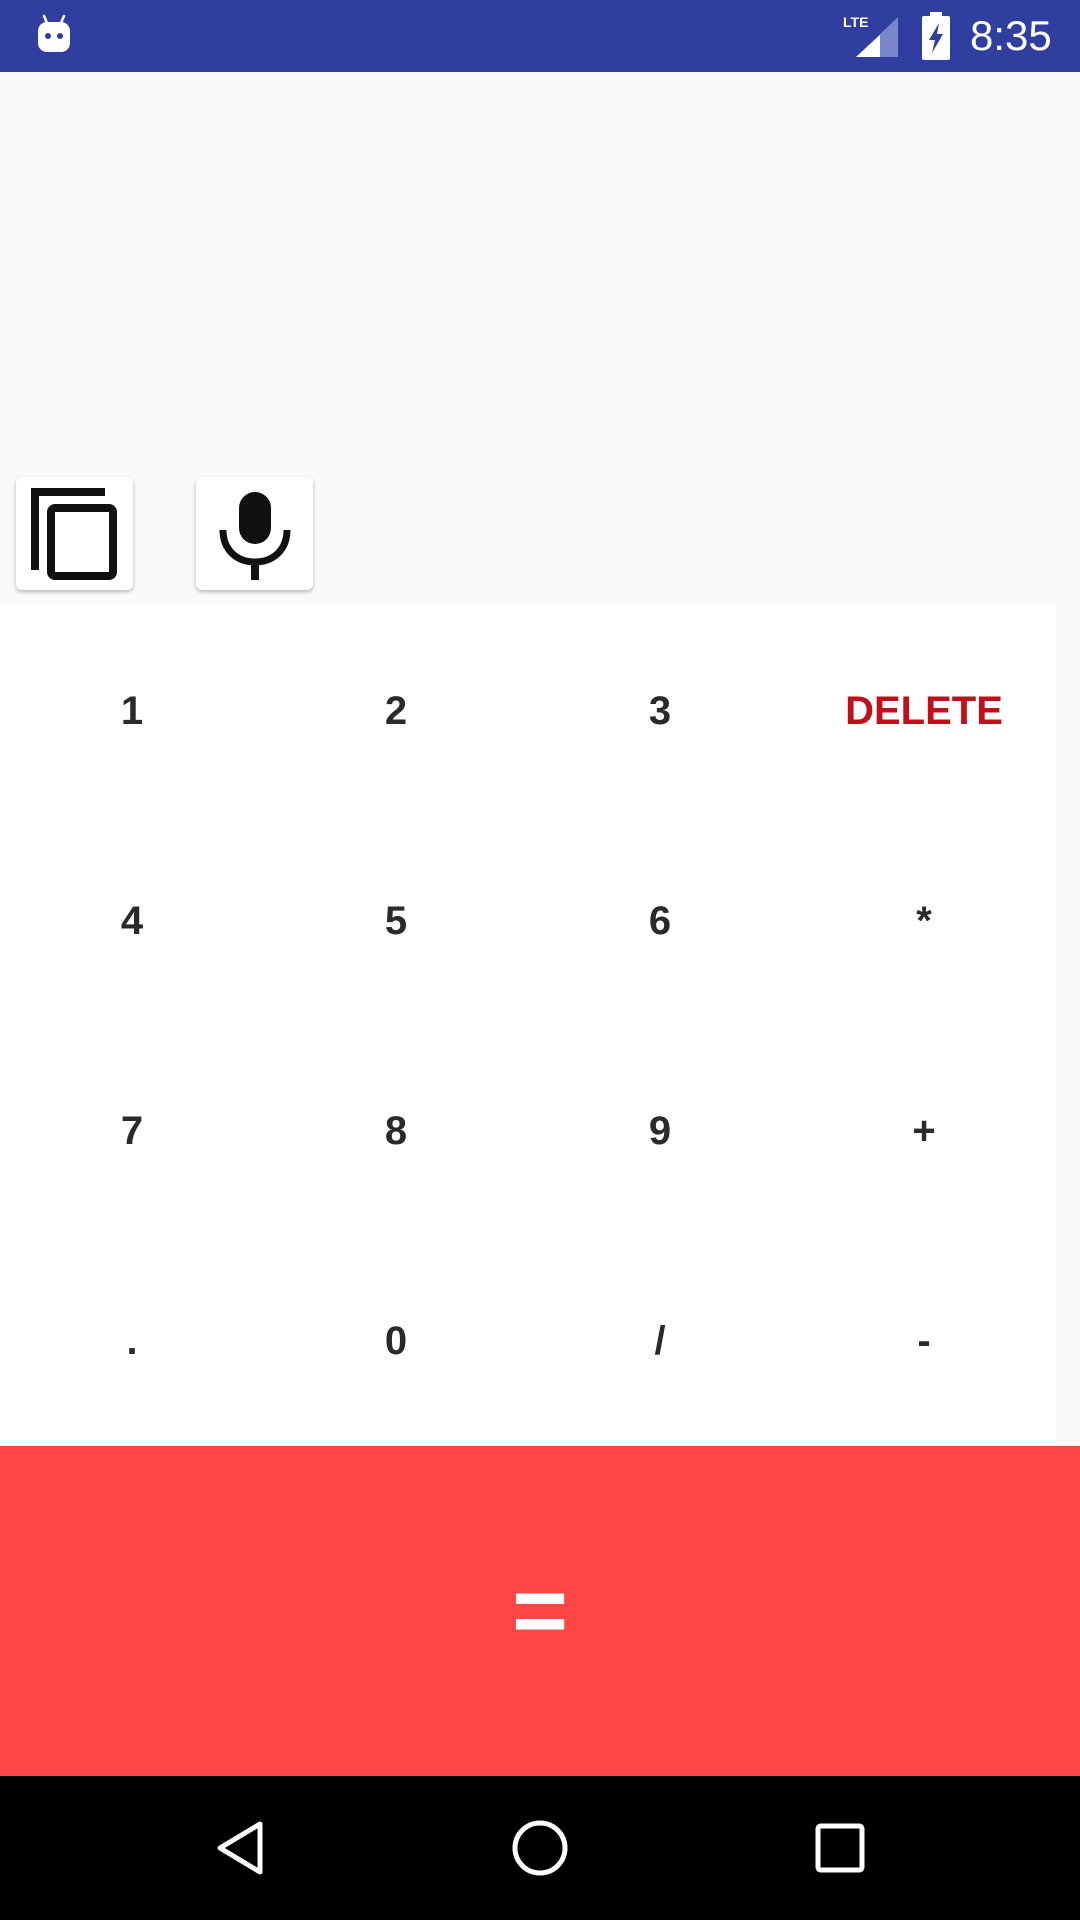 The image size is (1080, 1920). I want to click on decimal-point-button: ., so click(132, 1341).